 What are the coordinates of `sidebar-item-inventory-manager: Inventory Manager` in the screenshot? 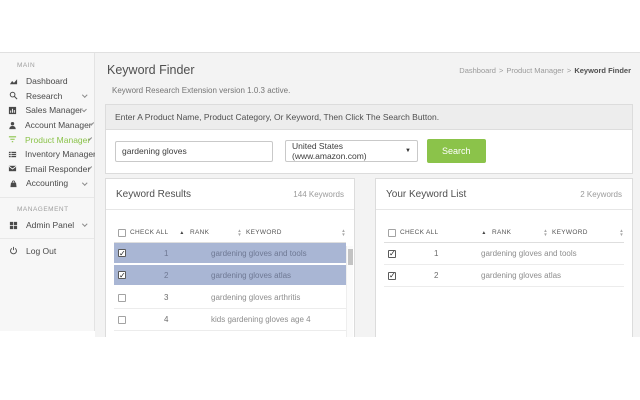 It's located at (49, 154).